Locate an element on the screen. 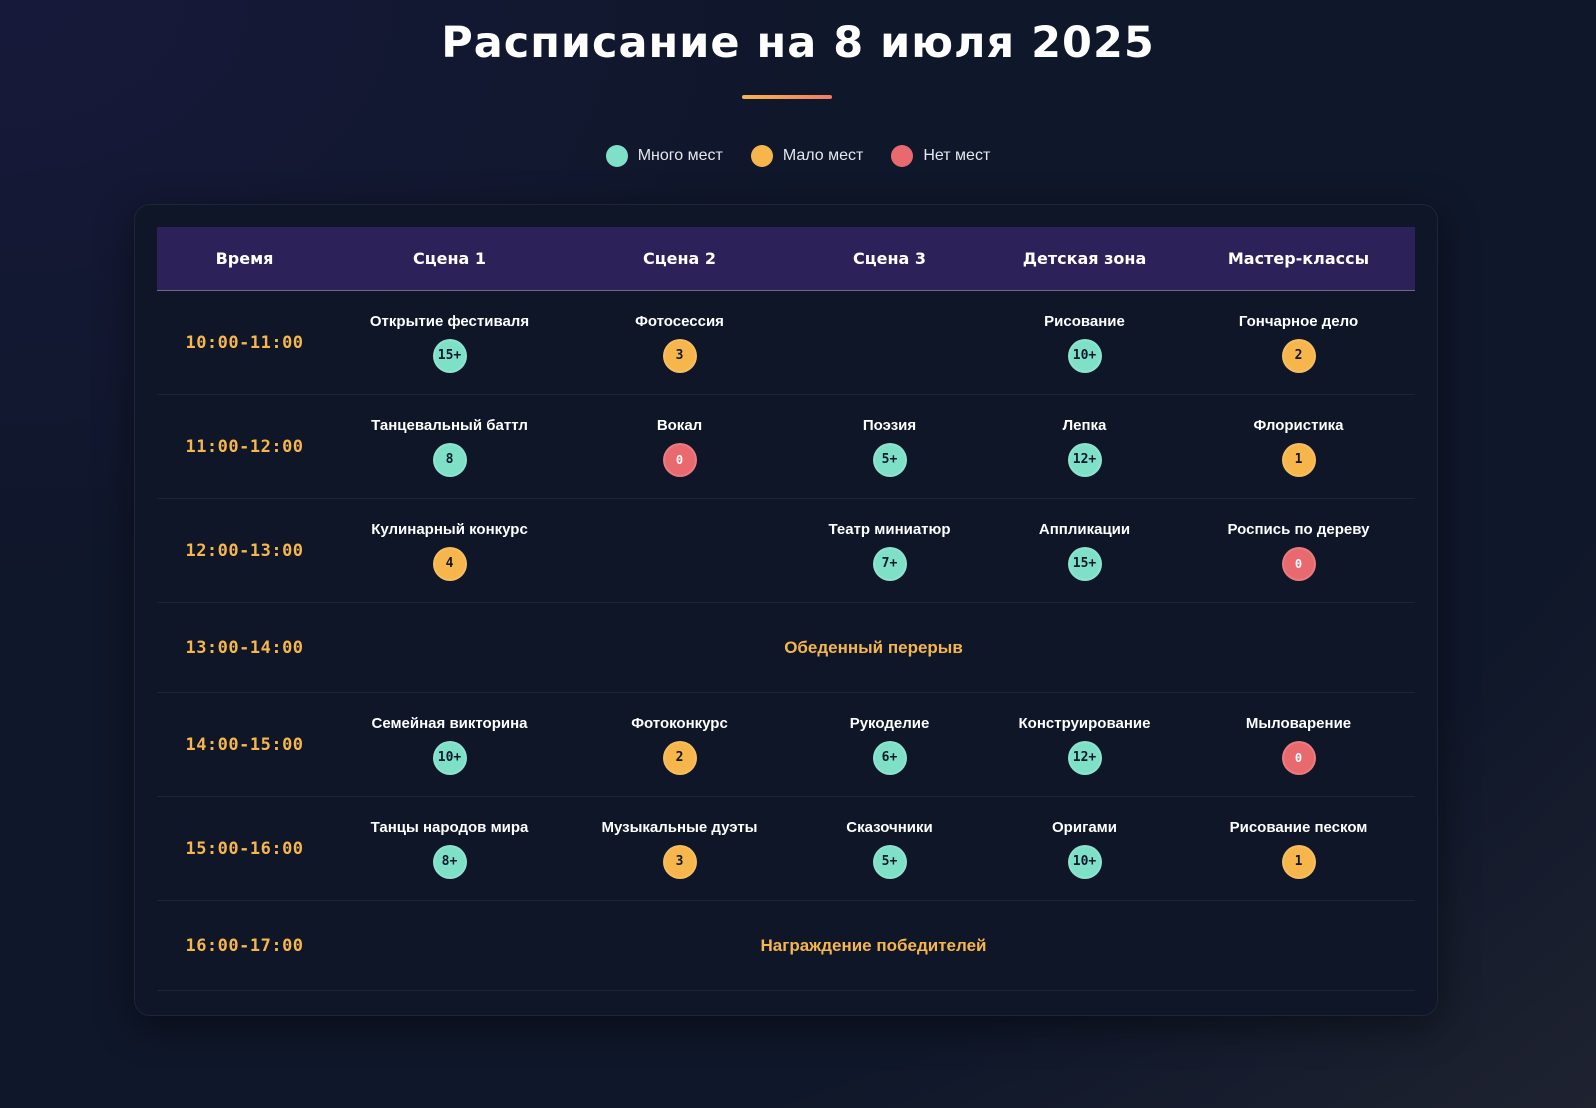 This screenshot has width=1596, height=1108. break-label: Награждение победителей is located at coordinates (873, 945).